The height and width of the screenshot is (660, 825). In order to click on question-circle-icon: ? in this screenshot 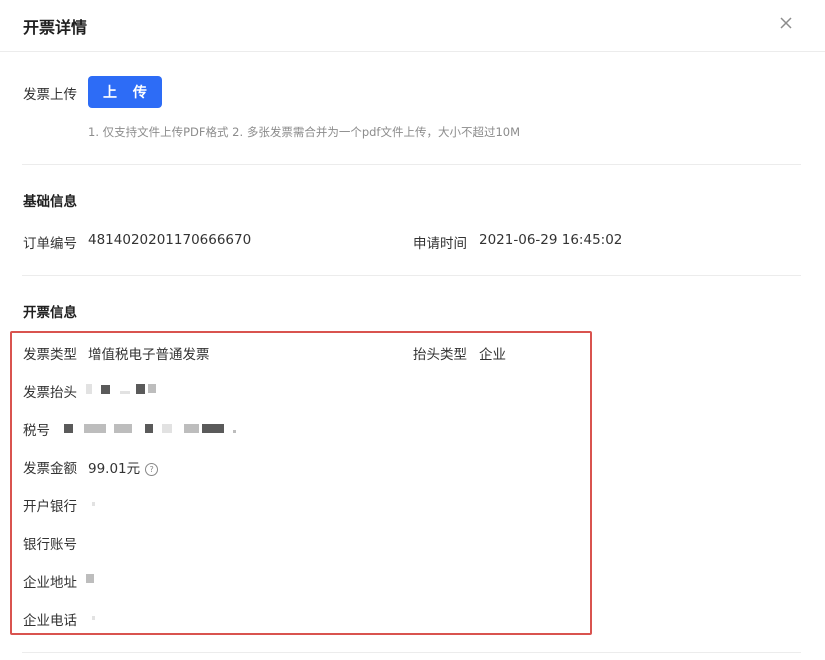, I will do `click(152, 469)`.